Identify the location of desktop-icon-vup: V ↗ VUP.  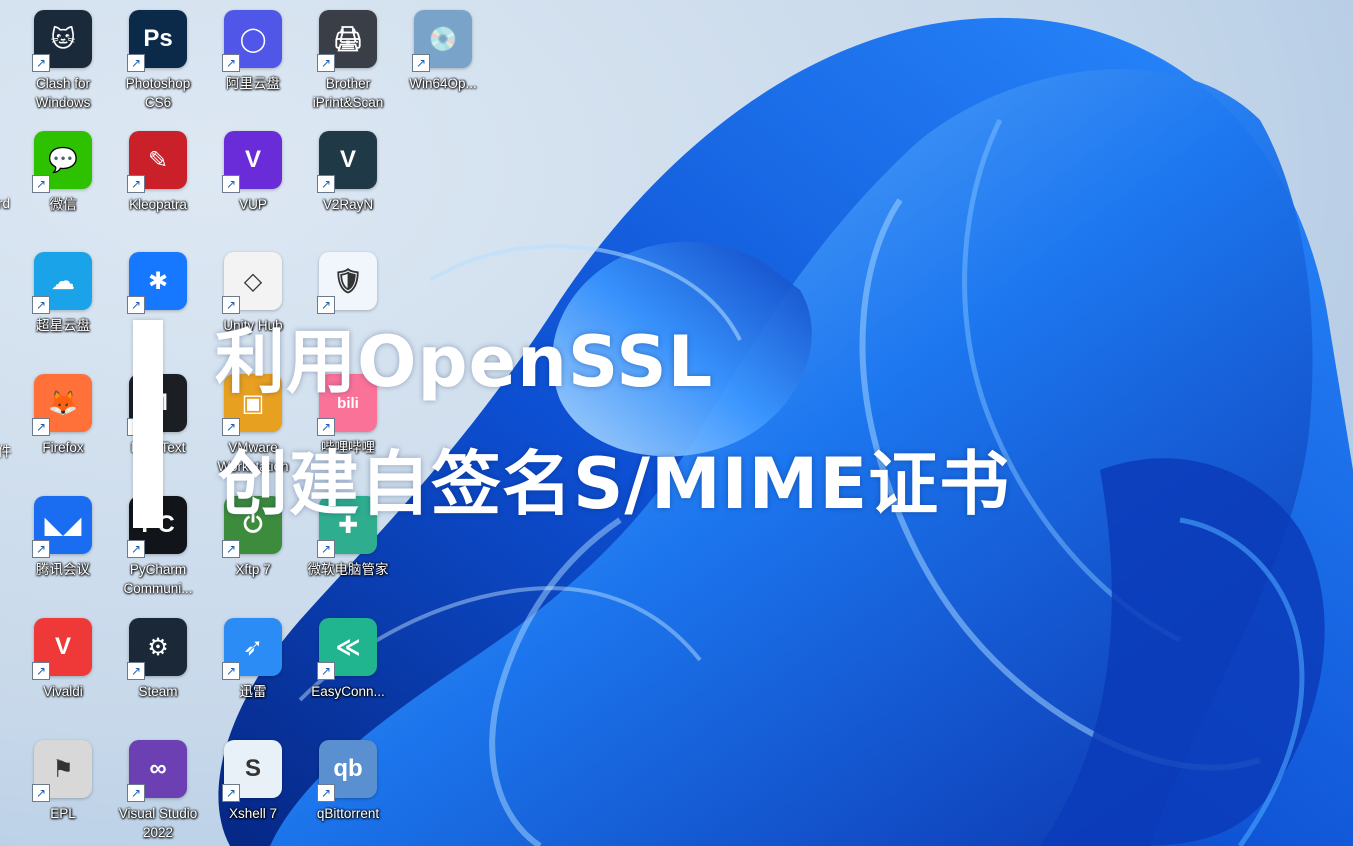
(253, 191).